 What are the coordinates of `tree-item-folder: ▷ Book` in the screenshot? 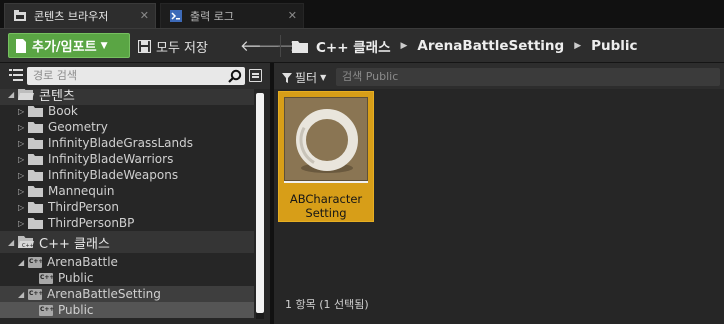 It's located at (127, 111).